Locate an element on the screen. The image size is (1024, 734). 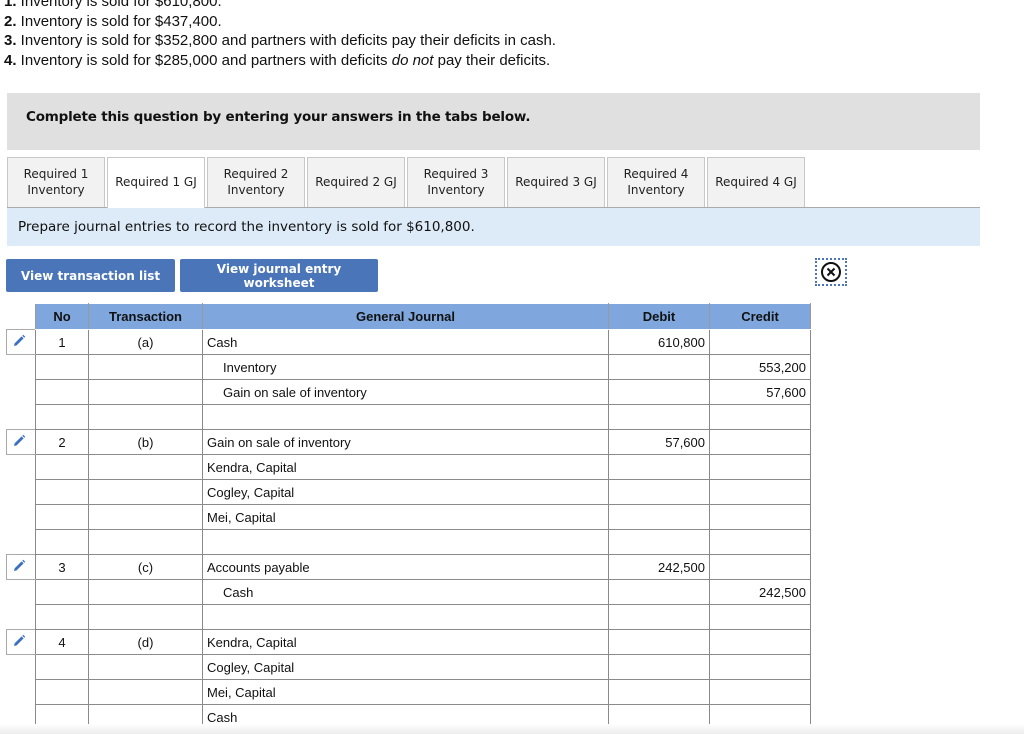
credit-cell: 553,200 is located at coordinates (760, 367).